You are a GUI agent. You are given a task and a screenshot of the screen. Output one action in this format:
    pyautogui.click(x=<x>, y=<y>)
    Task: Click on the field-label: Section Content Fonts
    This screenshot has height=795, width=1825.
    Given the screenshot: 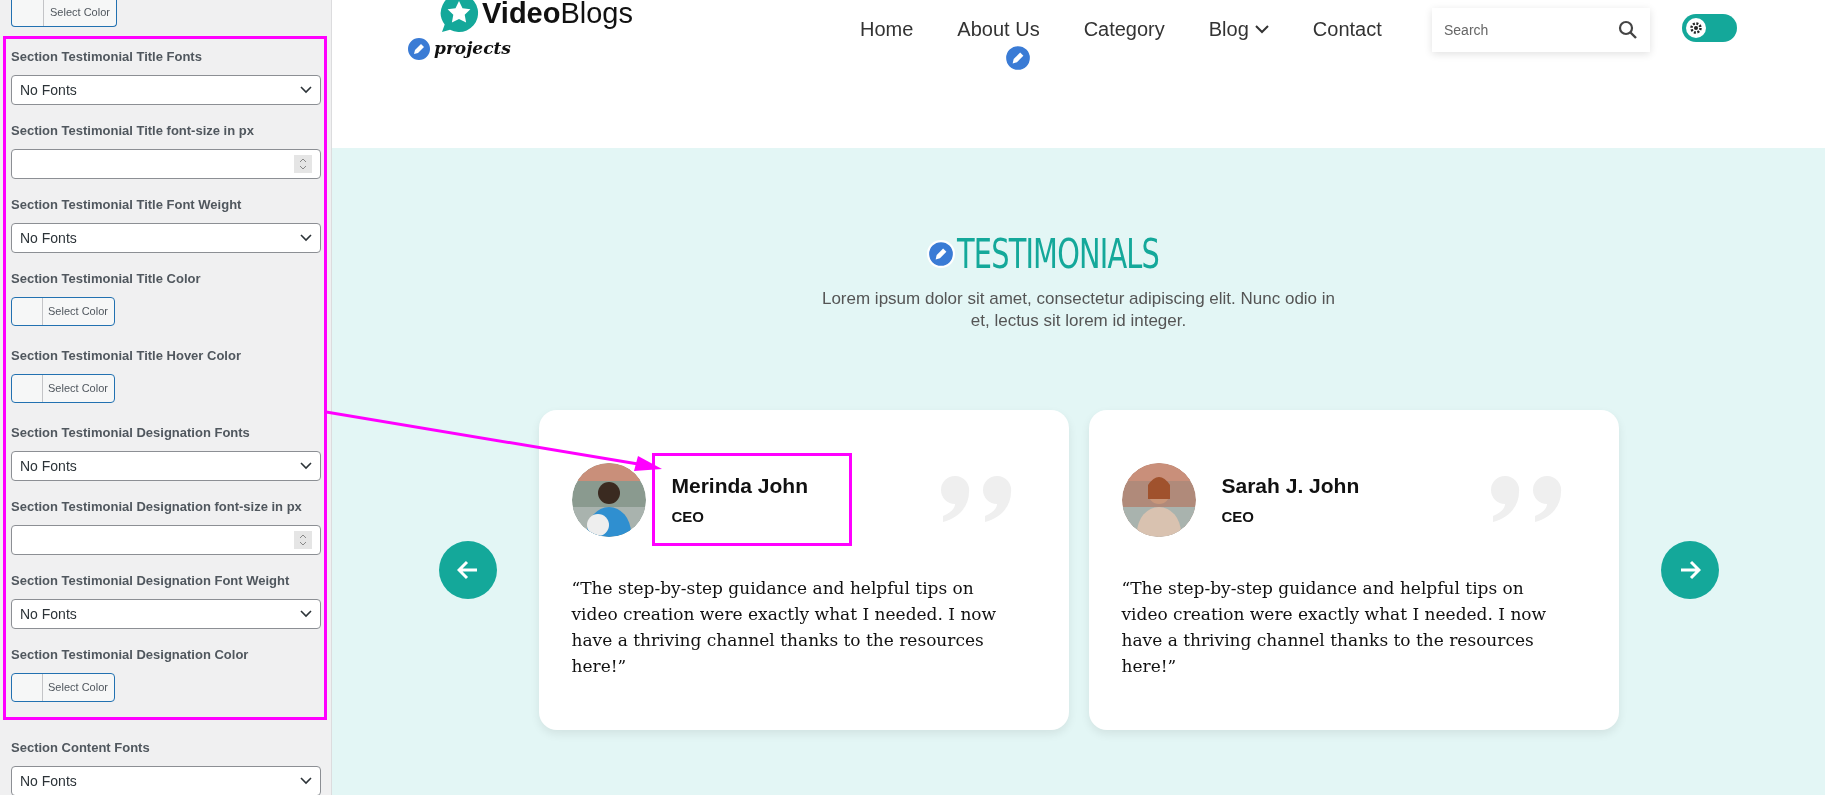 What is the action you would take?
    pyautogui.click(x=81, y=748)
    